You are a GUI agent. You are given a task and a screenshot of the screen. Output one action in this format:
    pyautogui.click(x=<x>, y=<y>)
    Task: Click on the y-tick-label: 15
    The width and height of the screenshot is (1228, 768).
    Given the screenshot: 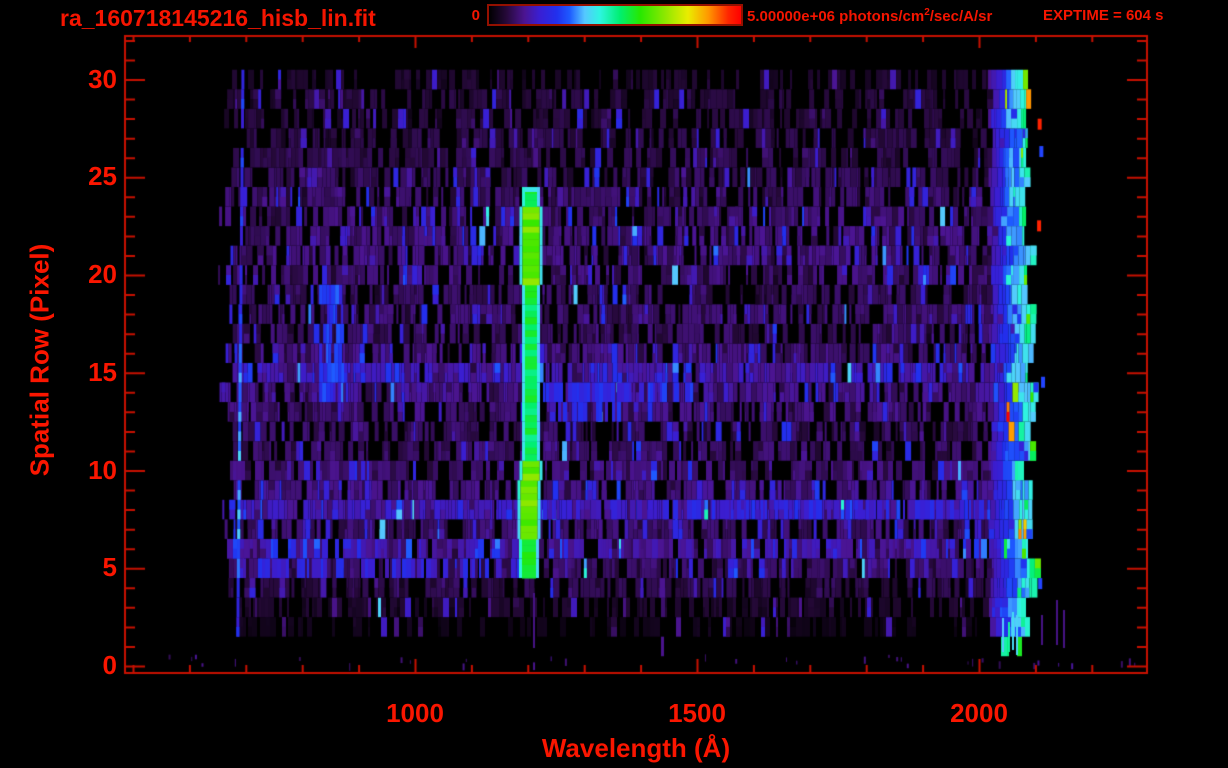 What is the action you would take?
    pyautogui.click(x=102, y=371)
    